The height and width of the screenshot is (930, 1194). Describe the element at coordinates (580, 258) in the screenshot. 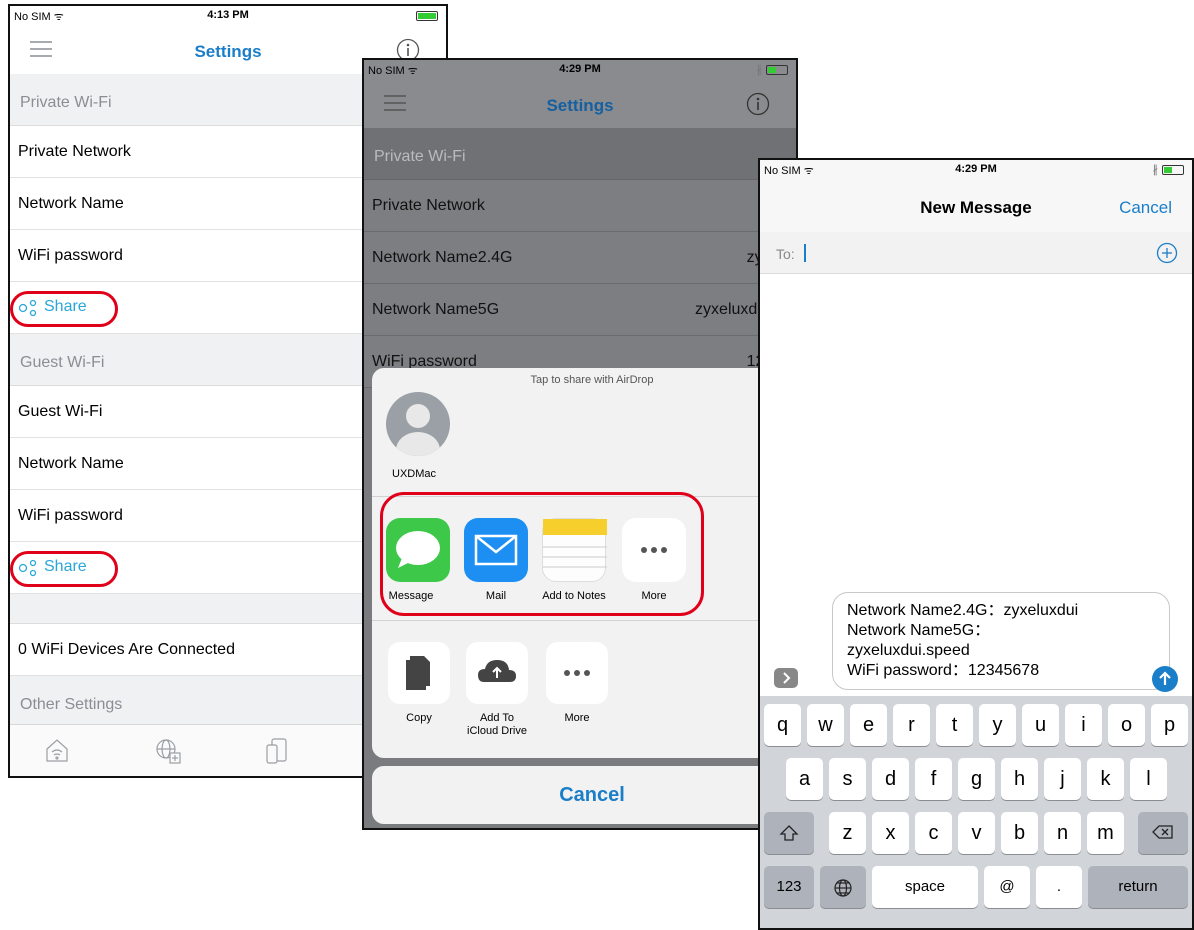

I see `network-name-24-row: Network Name2.4Gzyxelux` at that location.